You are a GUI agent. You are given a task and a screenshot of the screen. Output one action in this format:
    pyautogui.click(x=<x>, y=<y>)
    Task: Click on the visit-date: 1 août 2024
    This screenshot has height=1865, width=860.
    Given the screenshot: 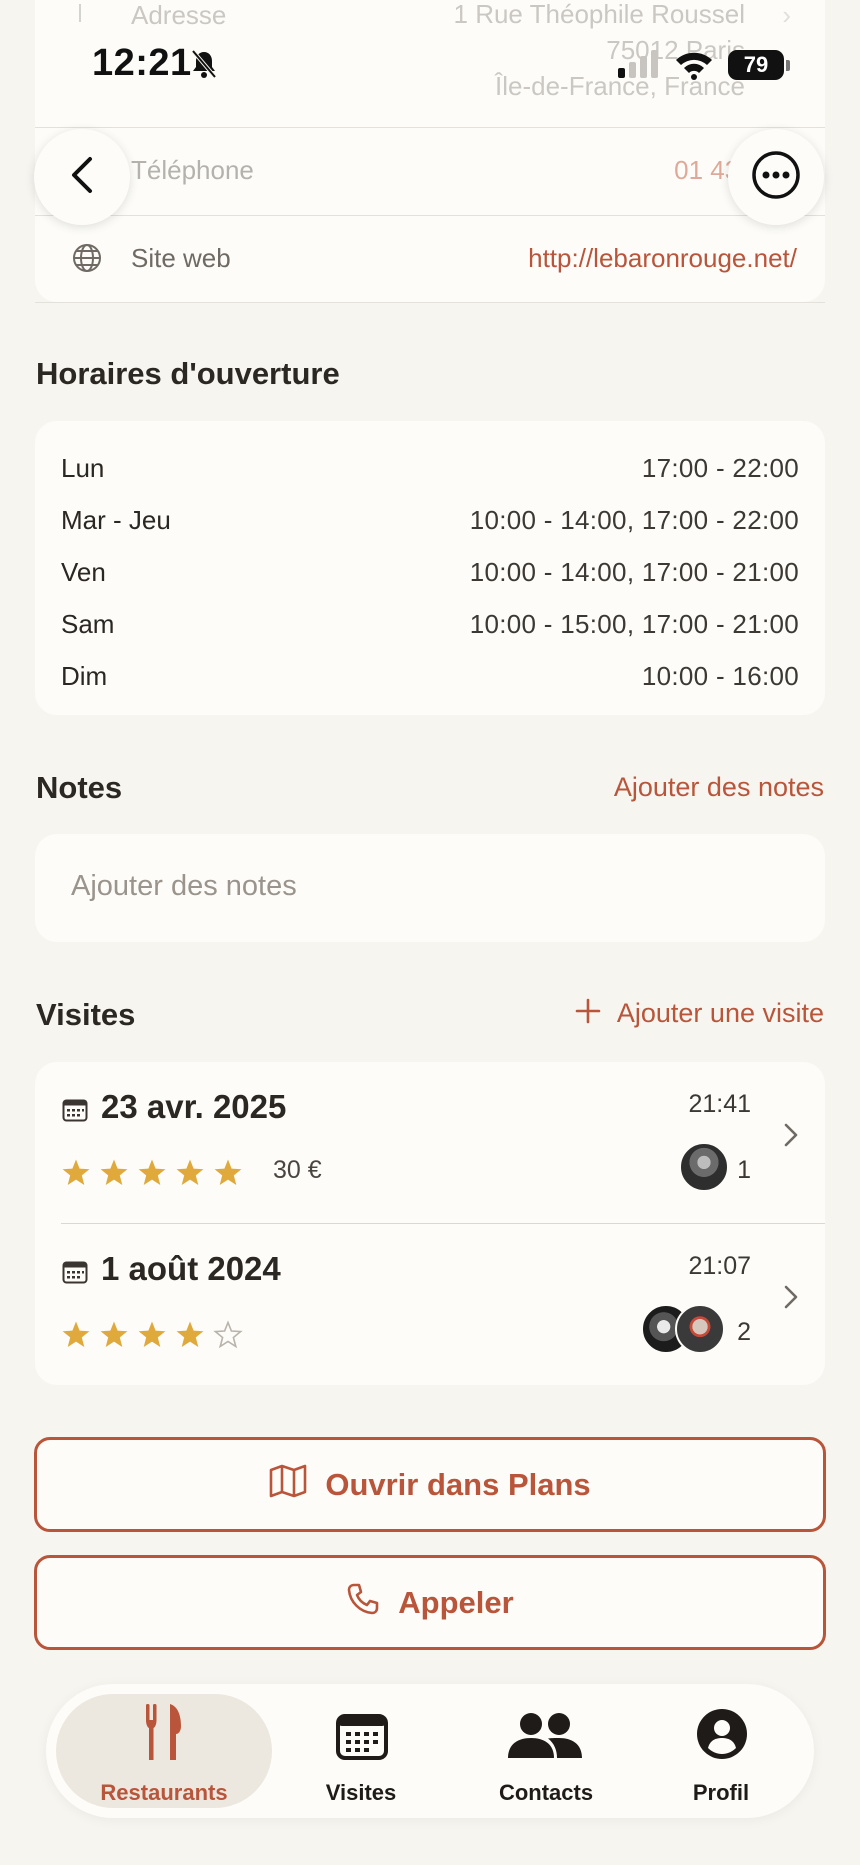 What is the action you would take?
    pyautogui.click(x=191, y=1268)
    